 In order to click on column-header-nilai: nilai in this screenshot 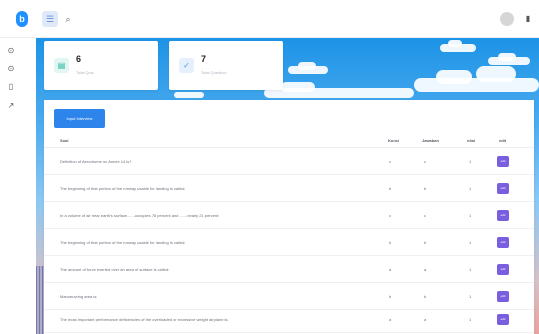, I will do `click(471, 140)`.